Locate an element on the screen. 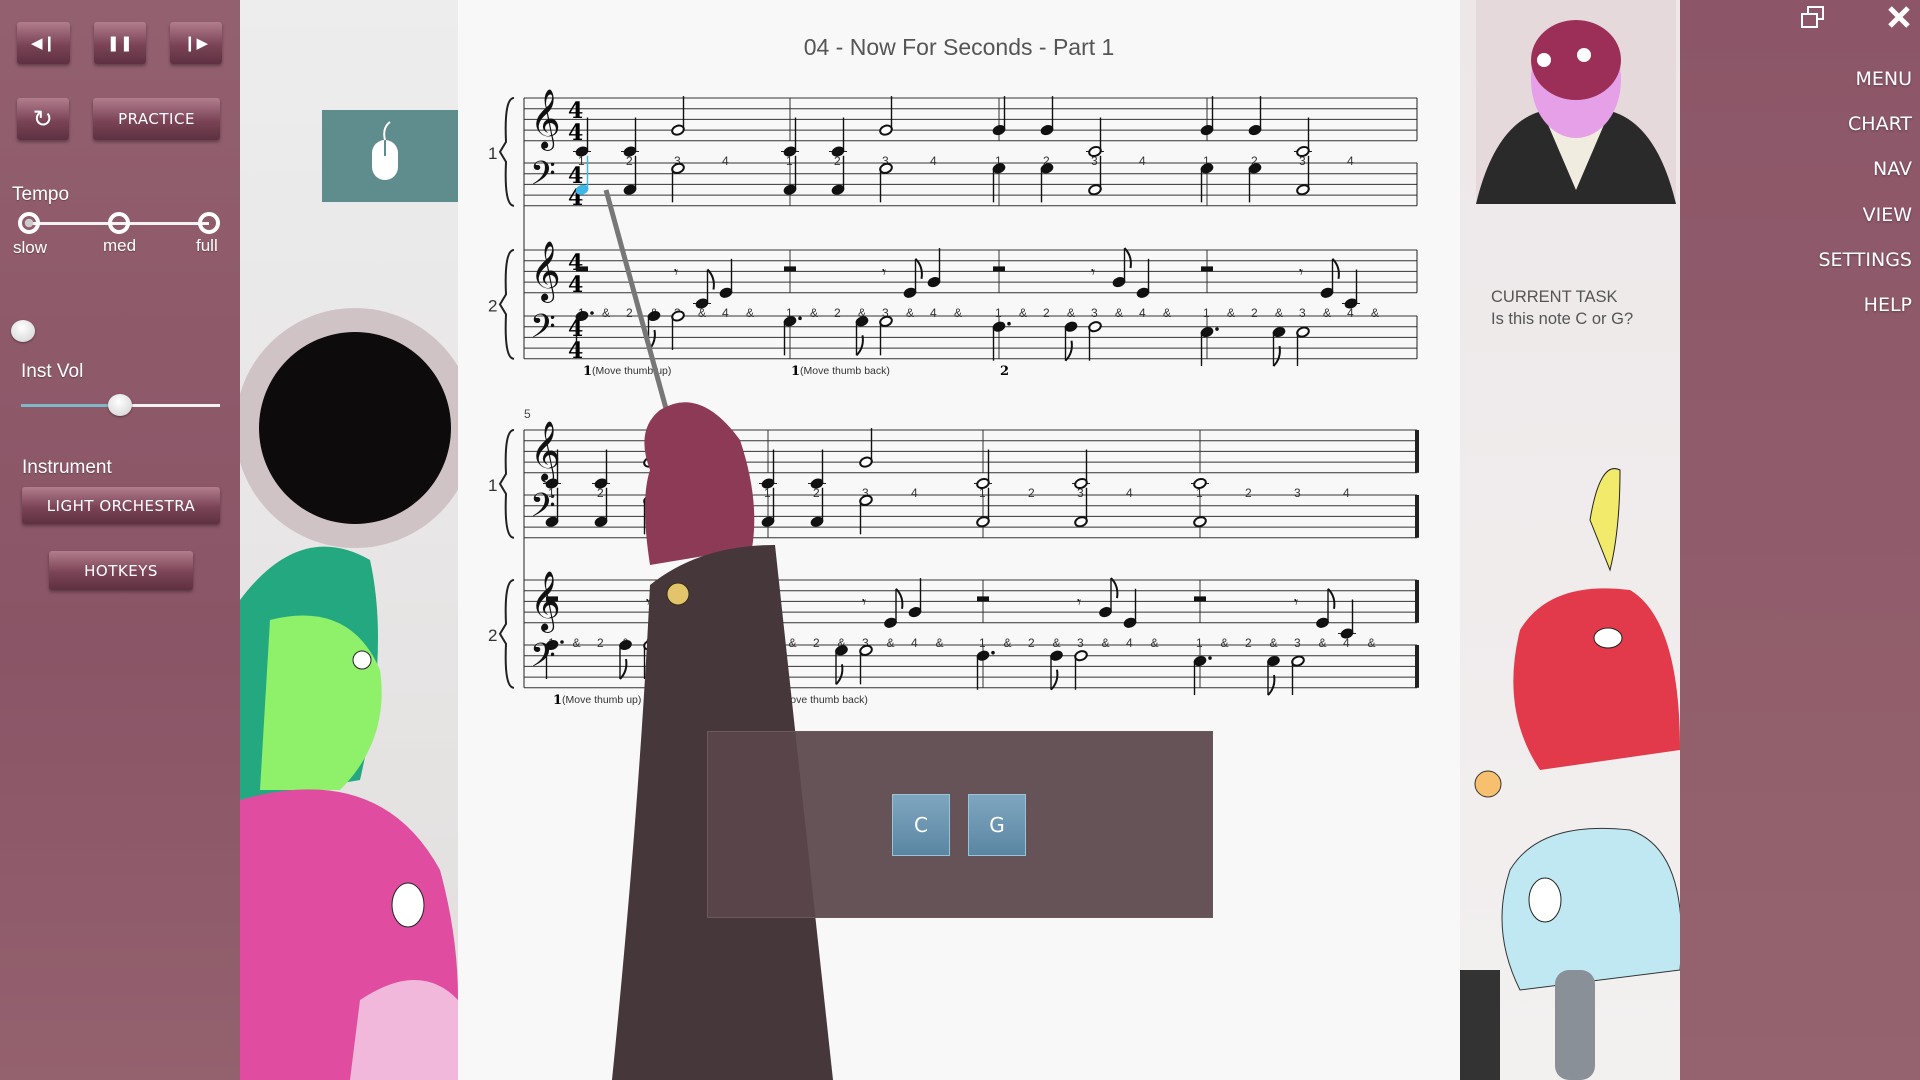 The width and height of the screenshot is (1920, 1080). band-characters is located at coordinates (1570, 774).